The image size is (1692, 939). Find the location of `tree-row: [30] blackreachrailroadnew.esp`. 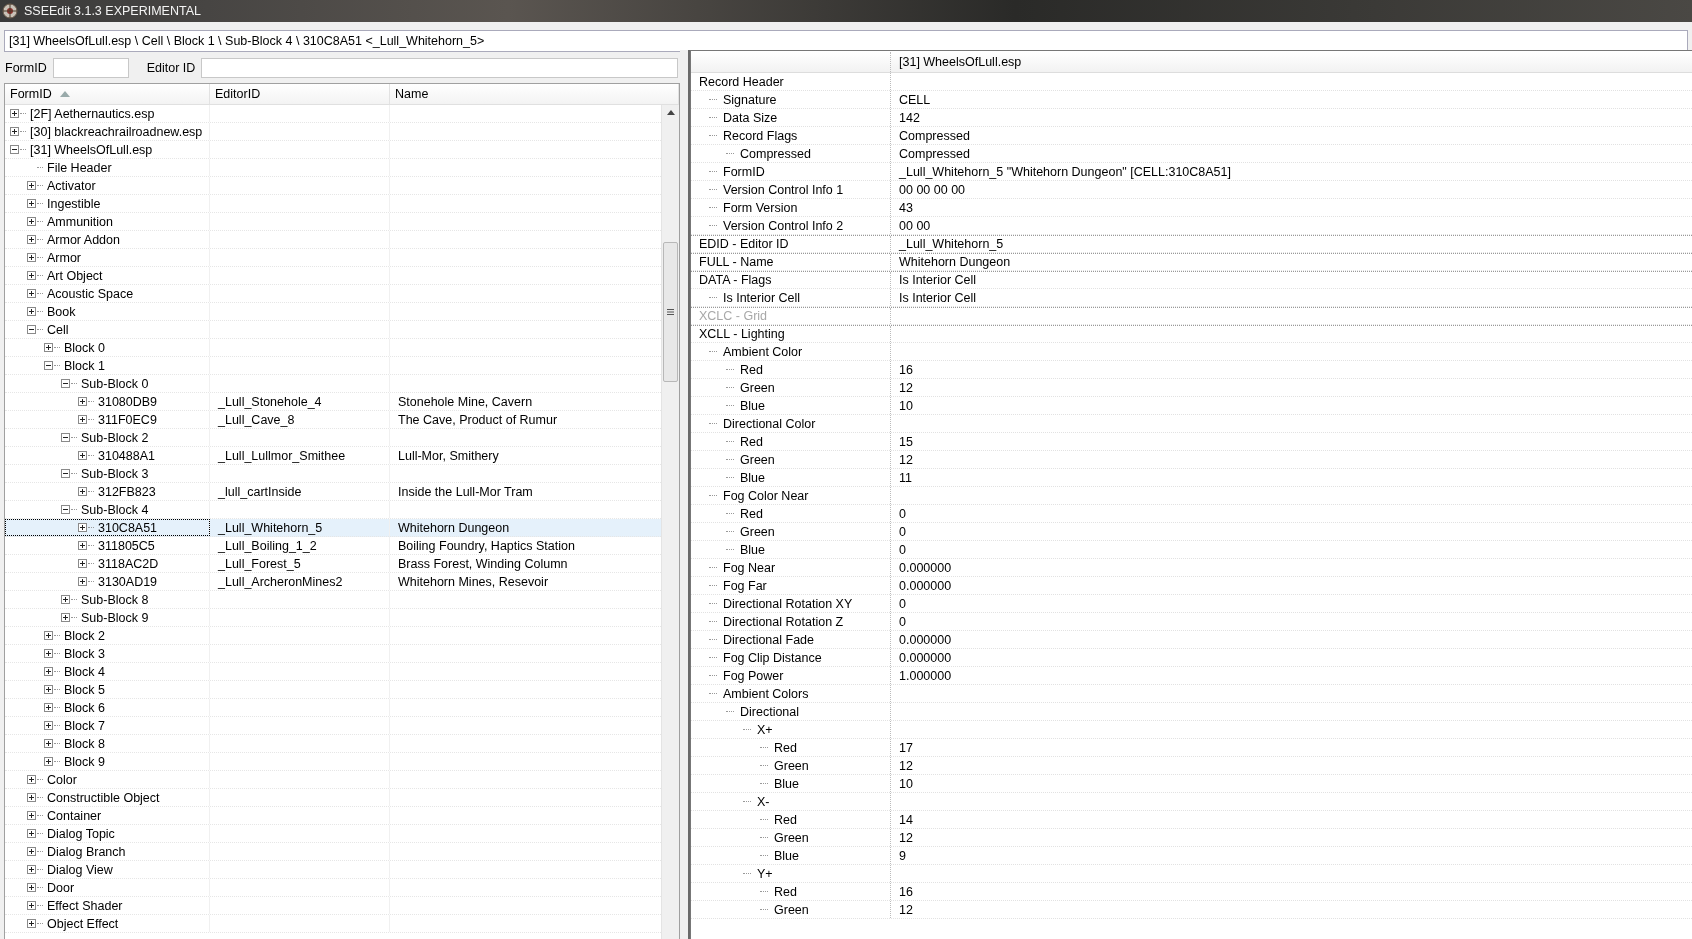

tree-row: [30] blackreachrailroadnew.esp is located at coordinates (333, 132).